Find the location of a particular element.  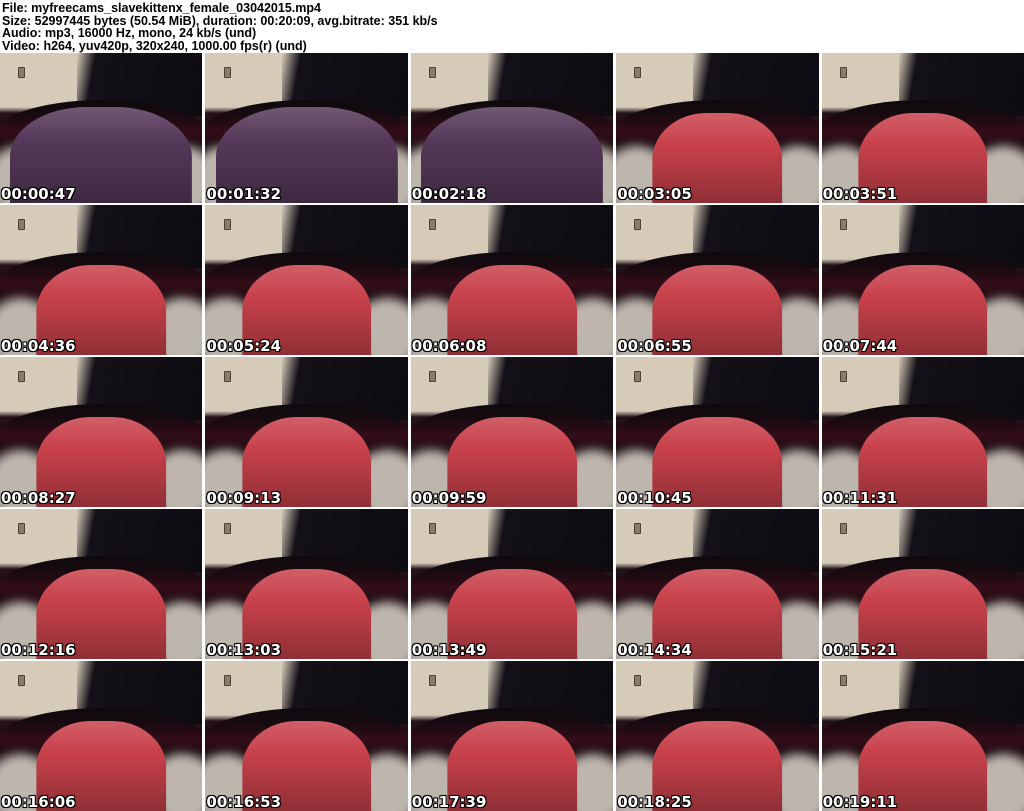

video-thumbnail: 00:10:45 is located at coordinates (717, 432).